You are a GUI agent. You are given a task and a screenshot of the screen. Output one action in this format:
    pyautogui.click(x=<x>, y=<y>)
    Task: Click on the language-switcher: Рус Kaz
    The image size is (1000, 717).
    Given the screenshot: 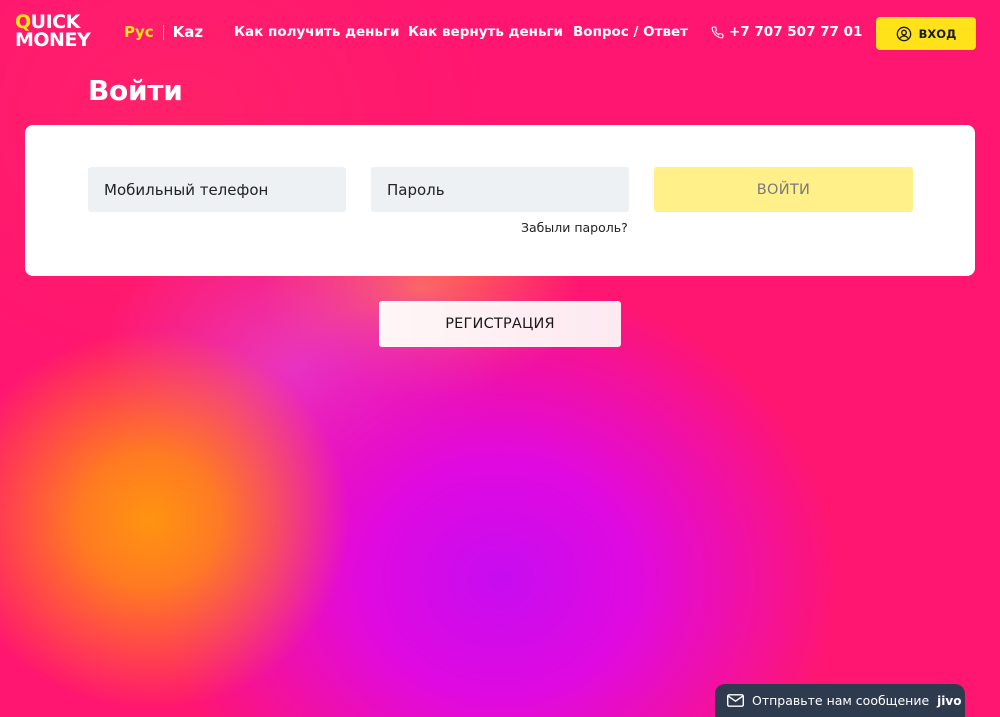 What is the action you would take?
    pyautogui.click(x=163, y=32)
    